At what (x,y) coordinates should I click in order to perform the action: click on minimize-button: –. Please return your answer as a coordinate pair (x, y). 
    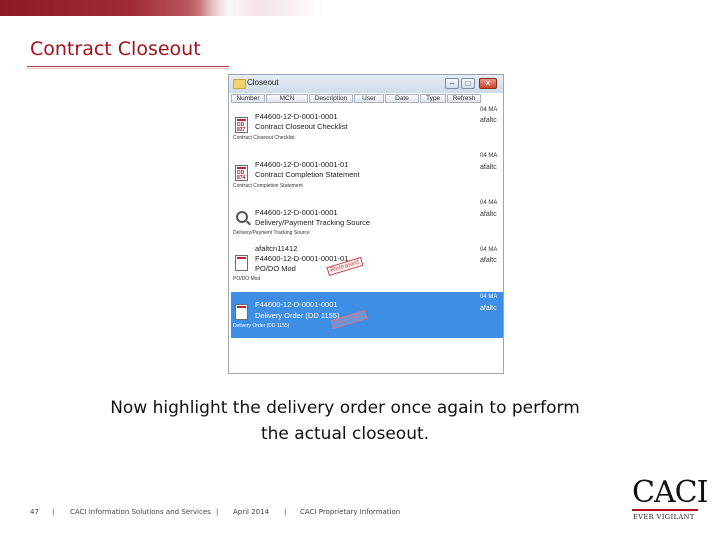
    Looking at the image, I should click on (452, 83).